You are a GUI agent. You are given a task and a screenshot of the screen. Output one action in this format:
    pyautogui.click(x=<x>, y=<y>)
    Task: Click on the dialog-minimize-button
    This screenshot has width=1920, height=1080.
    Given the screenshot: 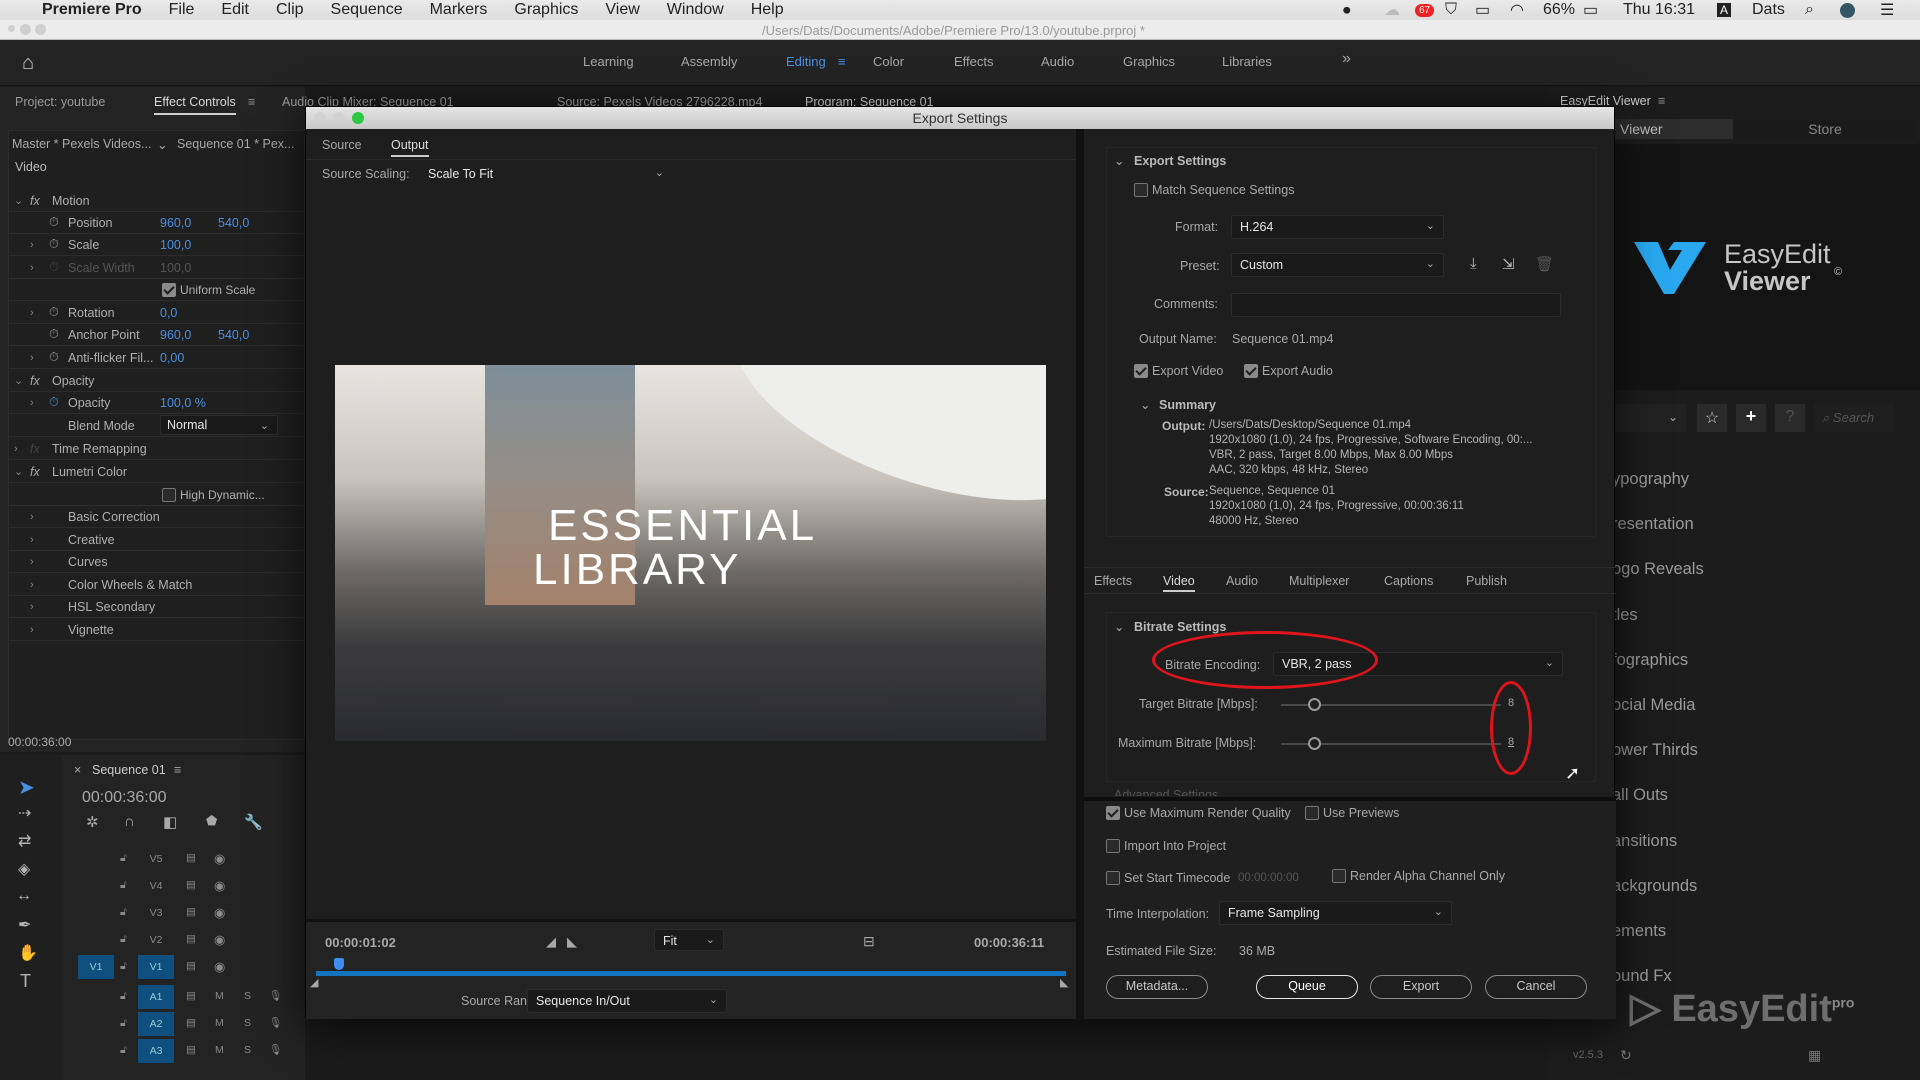 What is the action you would take?
    pyautogui.click(x=339, y=118)
    